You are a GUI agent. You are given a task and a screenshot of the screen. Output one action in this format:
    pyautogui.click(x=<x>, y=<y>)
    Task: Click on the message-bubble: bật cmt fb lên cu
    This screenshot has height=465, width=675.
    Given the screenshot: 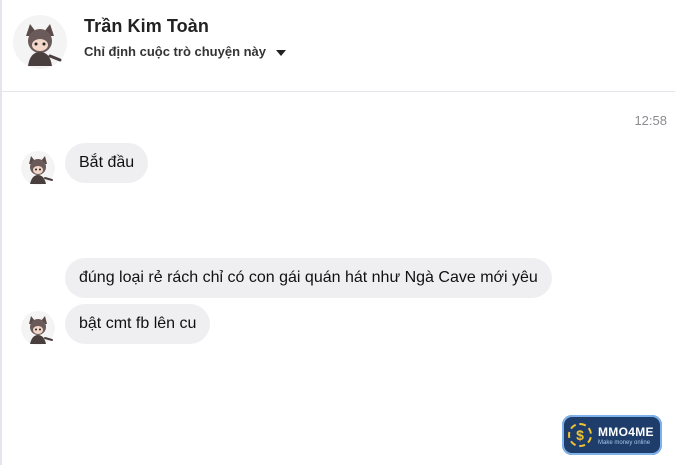 What is the action you would take?
    pyautogui.click(x=138, y=324)
    